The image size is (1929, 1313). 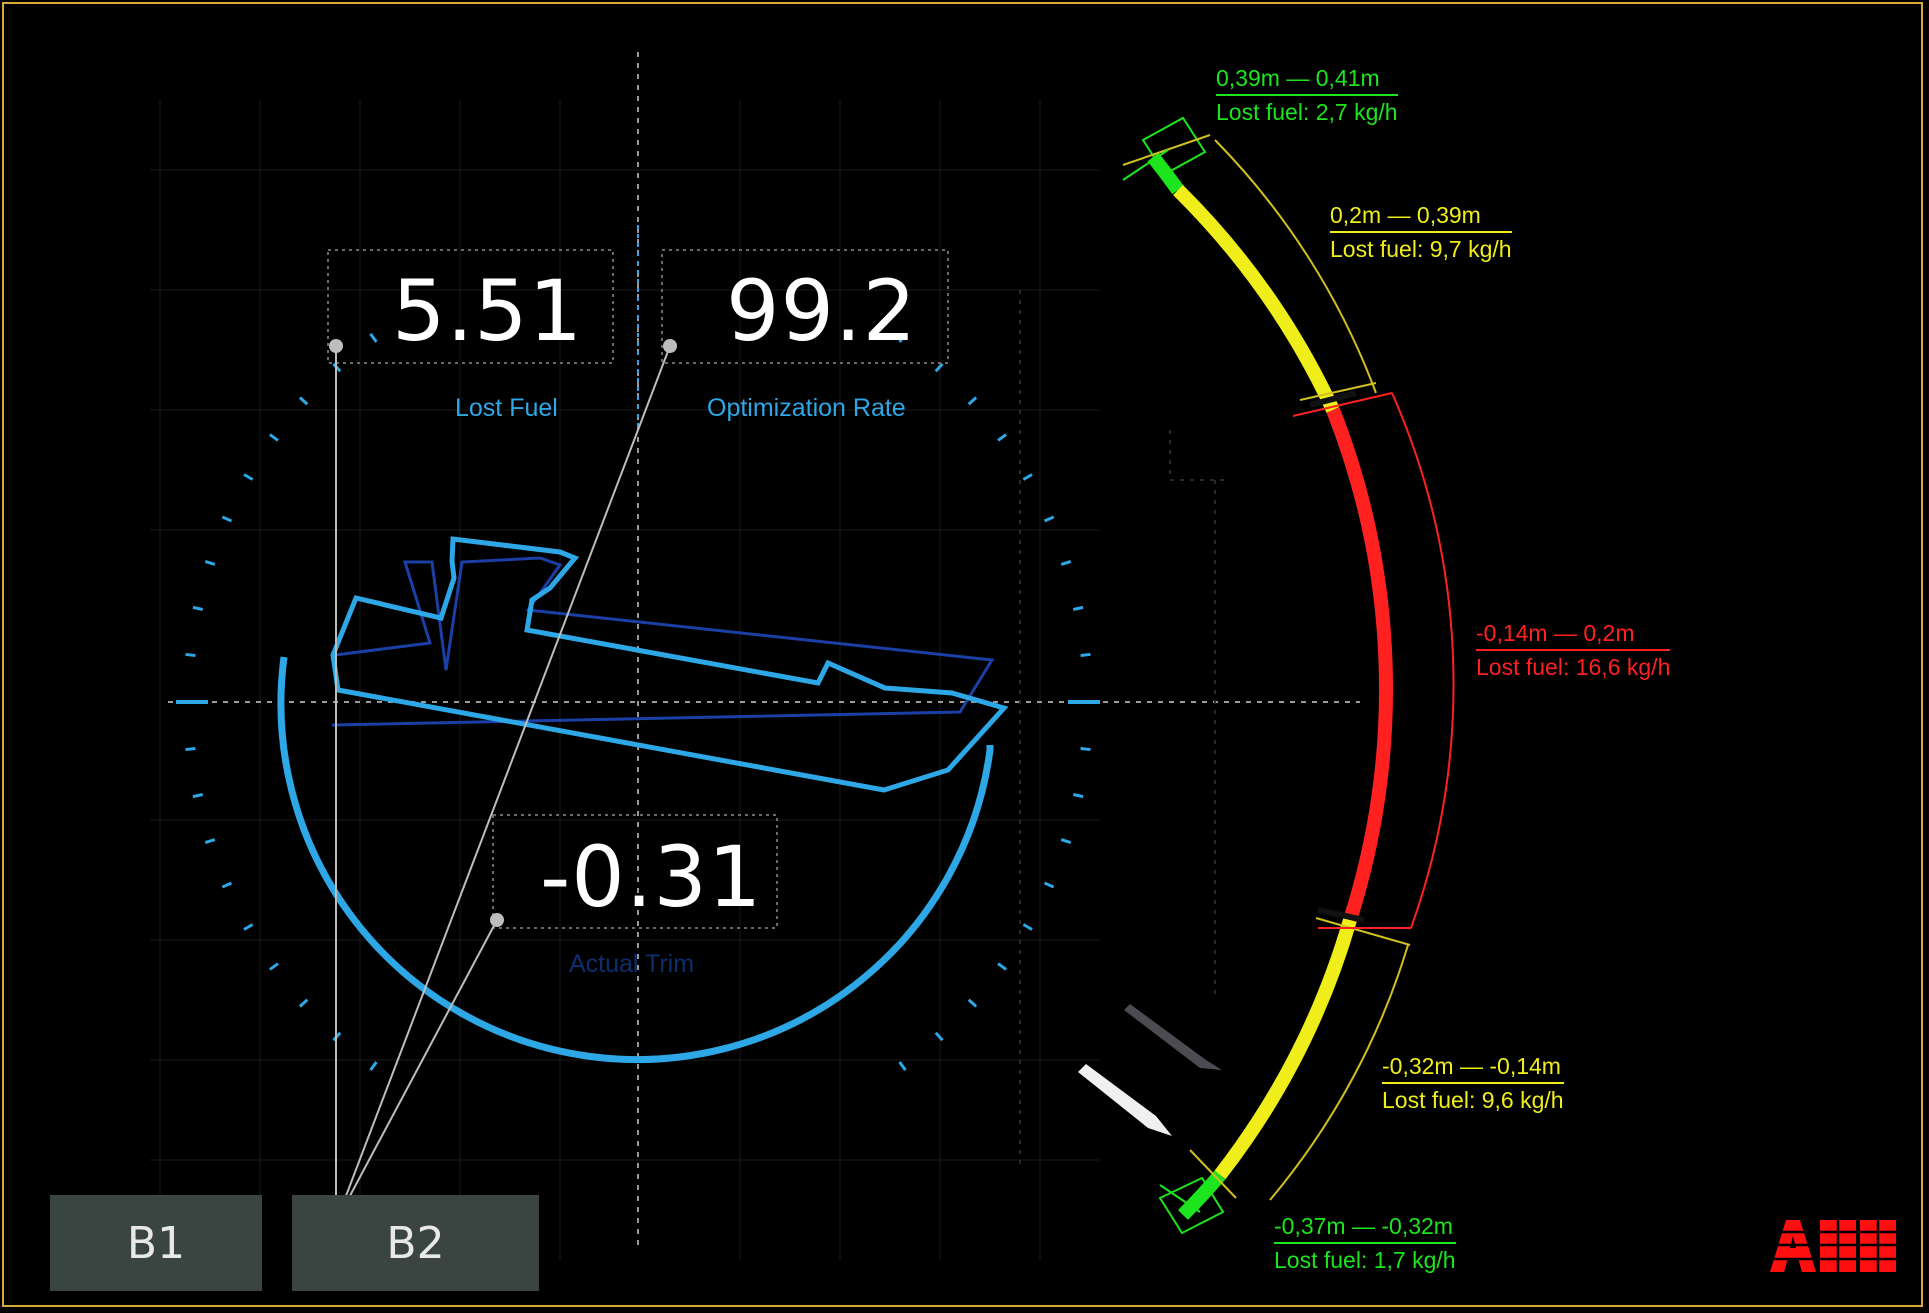 What do you see at coordinates (1307, 95) in the screenshot?
I see `range-label-1: 0,39m — 0,41m Lost fuel: 2,7 kg/h` at bounding box center [1307, 95].